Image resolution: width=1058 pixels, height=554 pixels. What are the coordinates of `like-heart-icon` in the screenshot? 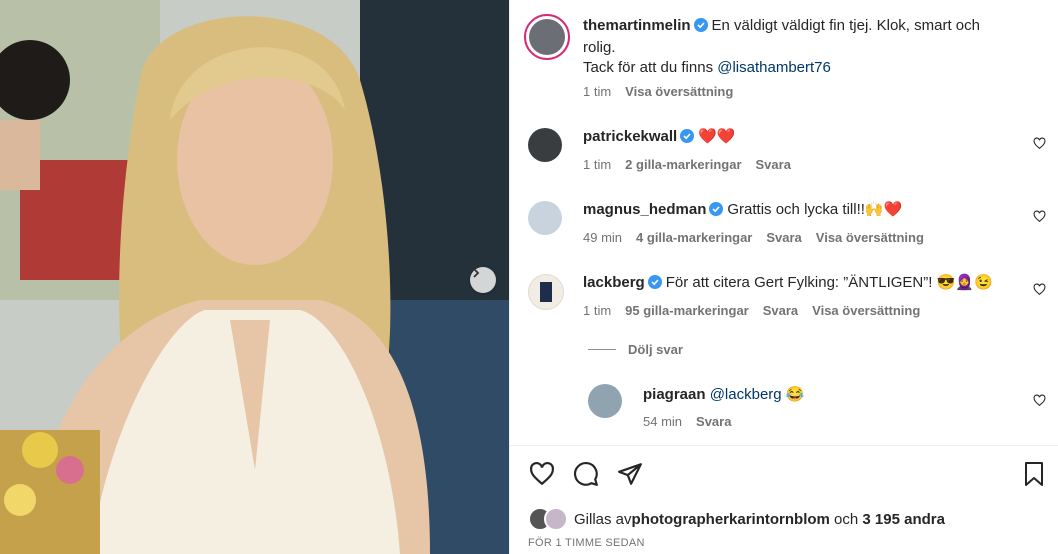 It's located at (542, 476).